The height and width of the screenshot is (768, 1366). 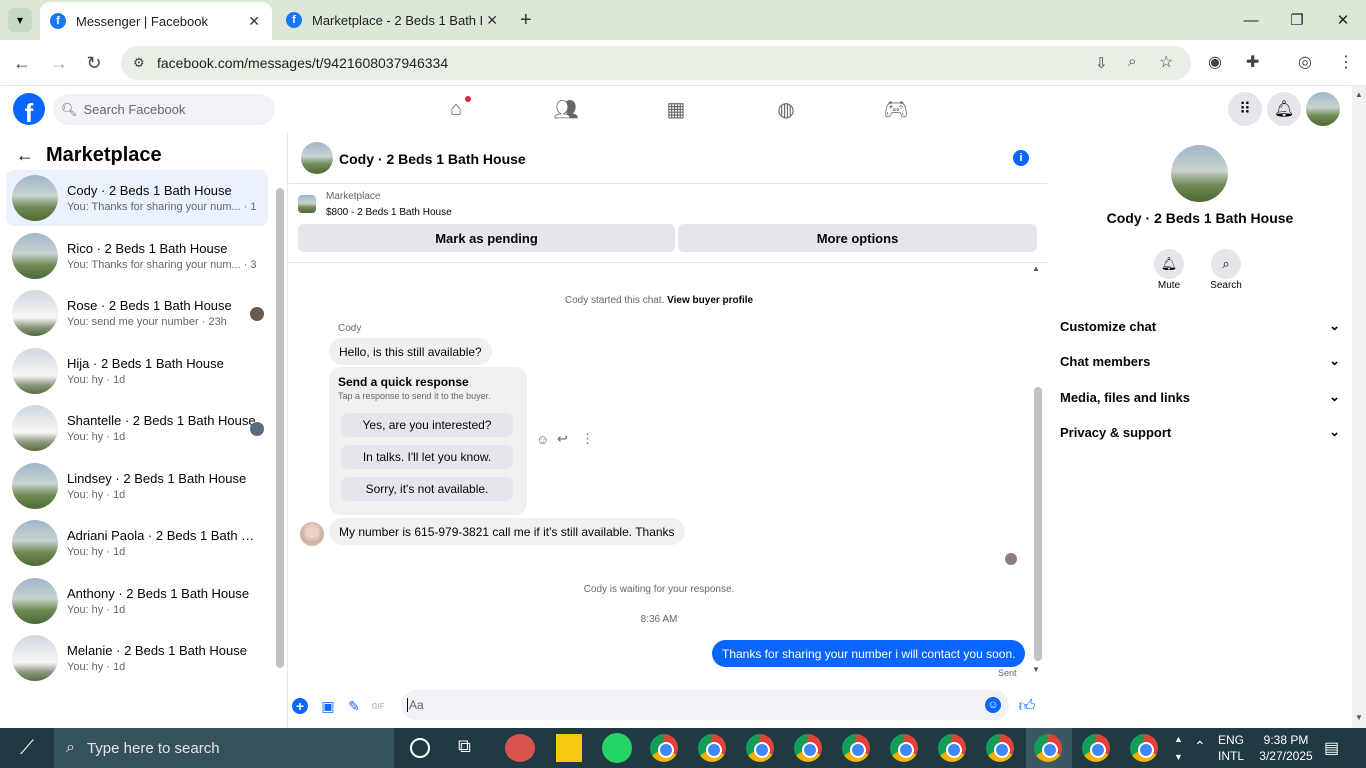 I want to click on taskbar-clock: 9:38 PM 3/27/2025, so click(x=1286, y=748).